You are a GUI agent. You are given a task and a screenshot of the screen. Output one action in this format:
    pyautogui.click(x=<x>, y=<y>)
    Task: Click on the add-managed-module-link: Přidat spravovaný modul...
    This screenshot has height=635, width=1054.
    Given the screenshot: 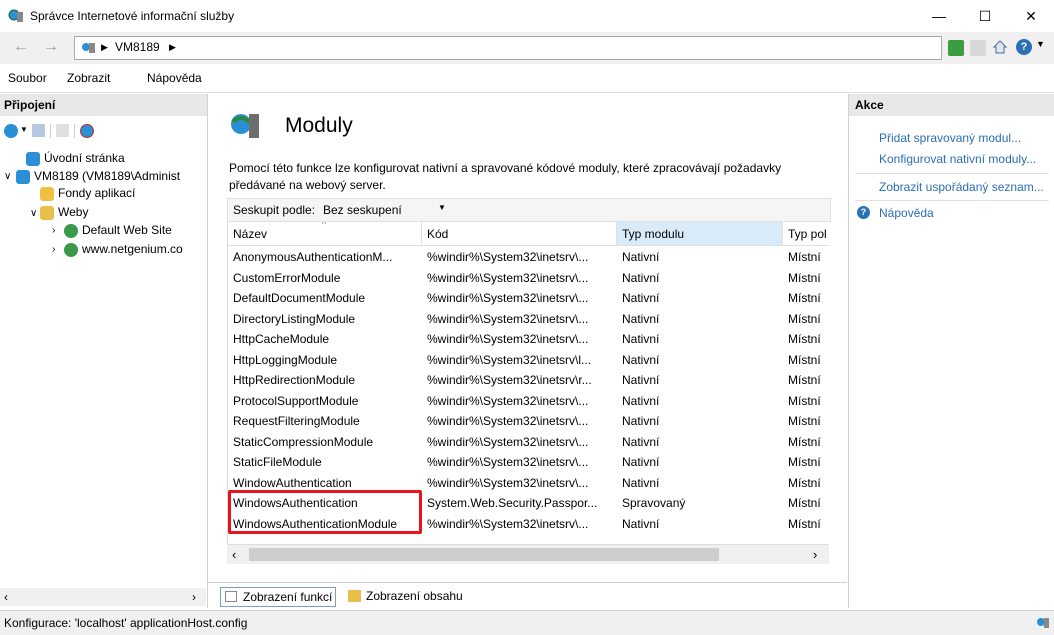 What is the action you would take?
    pyautogui.click(x=950, y=138)
    